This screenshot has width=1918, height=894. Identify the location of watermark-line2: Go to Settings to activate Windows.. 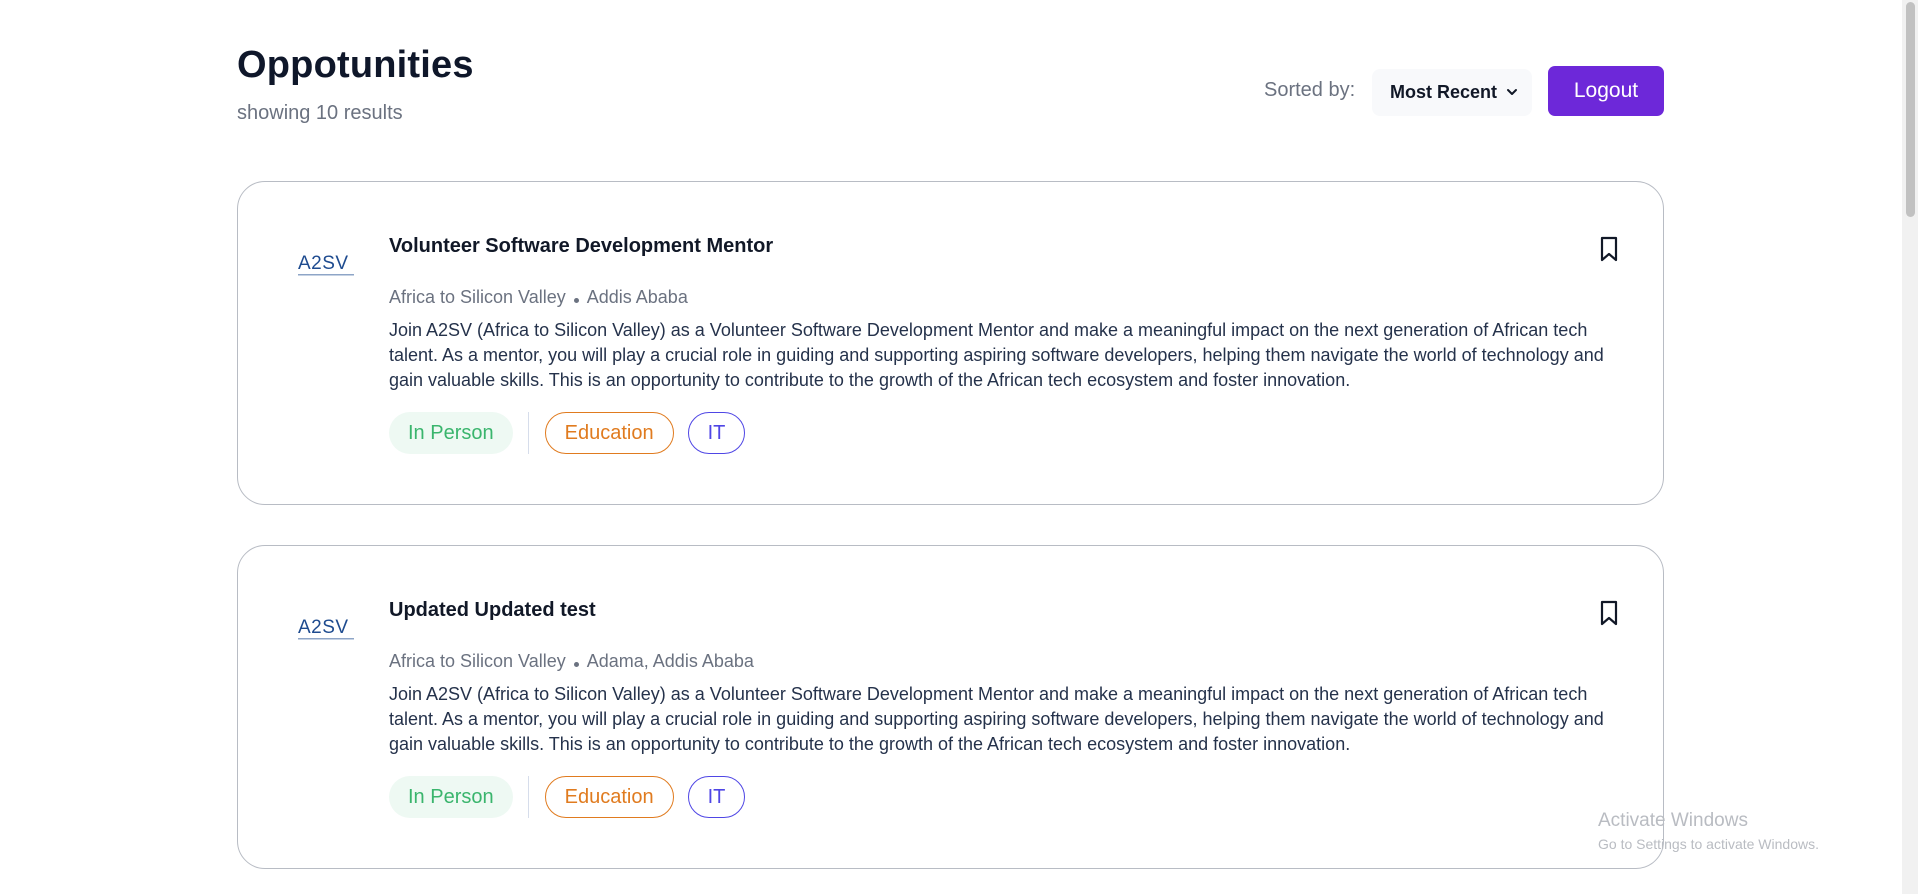
(1708, 844).